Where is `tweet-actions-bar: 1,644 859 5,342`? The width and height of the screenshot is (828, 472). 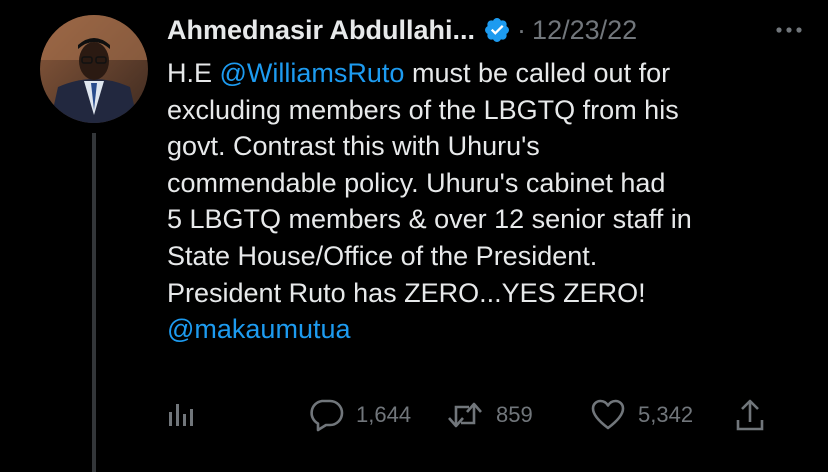 tweet-actions-bar: 1,644 859 5,342 is located at coordinates (414, 415).